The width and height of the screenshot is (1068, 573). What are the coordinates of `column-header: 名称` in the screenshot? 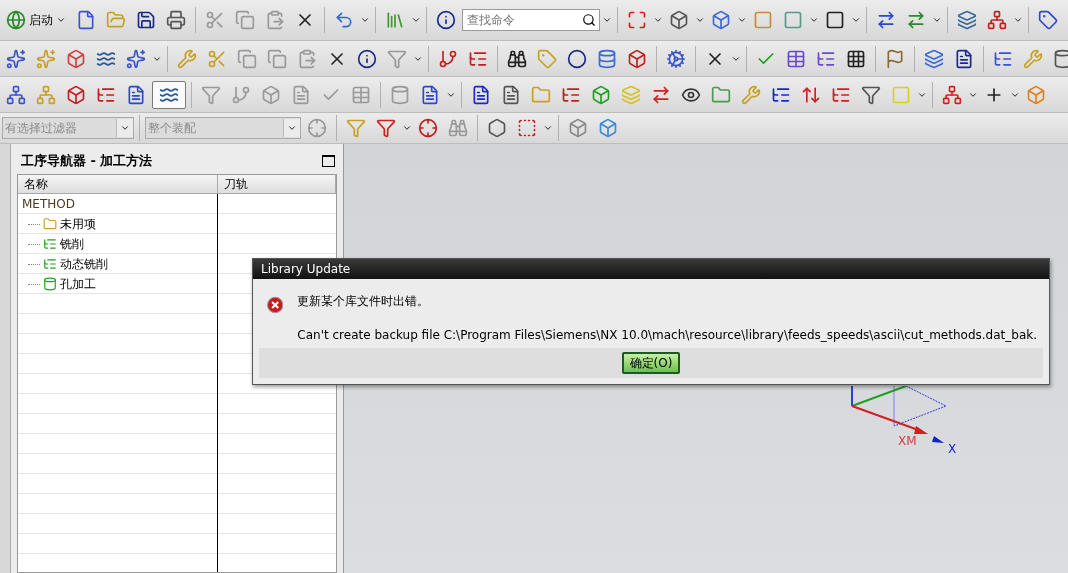 It's located at (118, 184).